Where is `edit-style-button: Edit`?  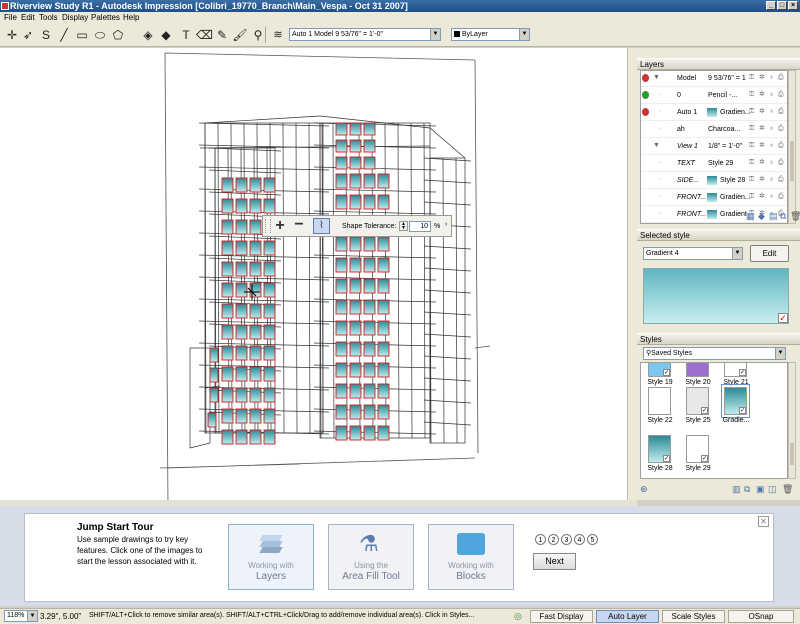 edit-style-button: Edit is located at coordinates (769, 253).